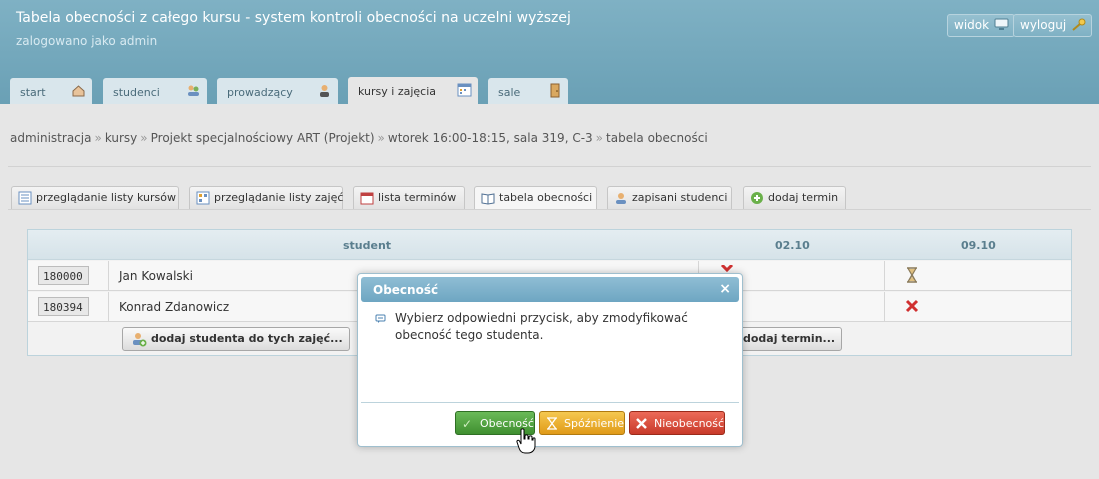 The image size is (1099, 479). What do you see at coordinates (912, 275) in the screenshot?
I see `late-mark-icon` at bounding box center [912, 275].